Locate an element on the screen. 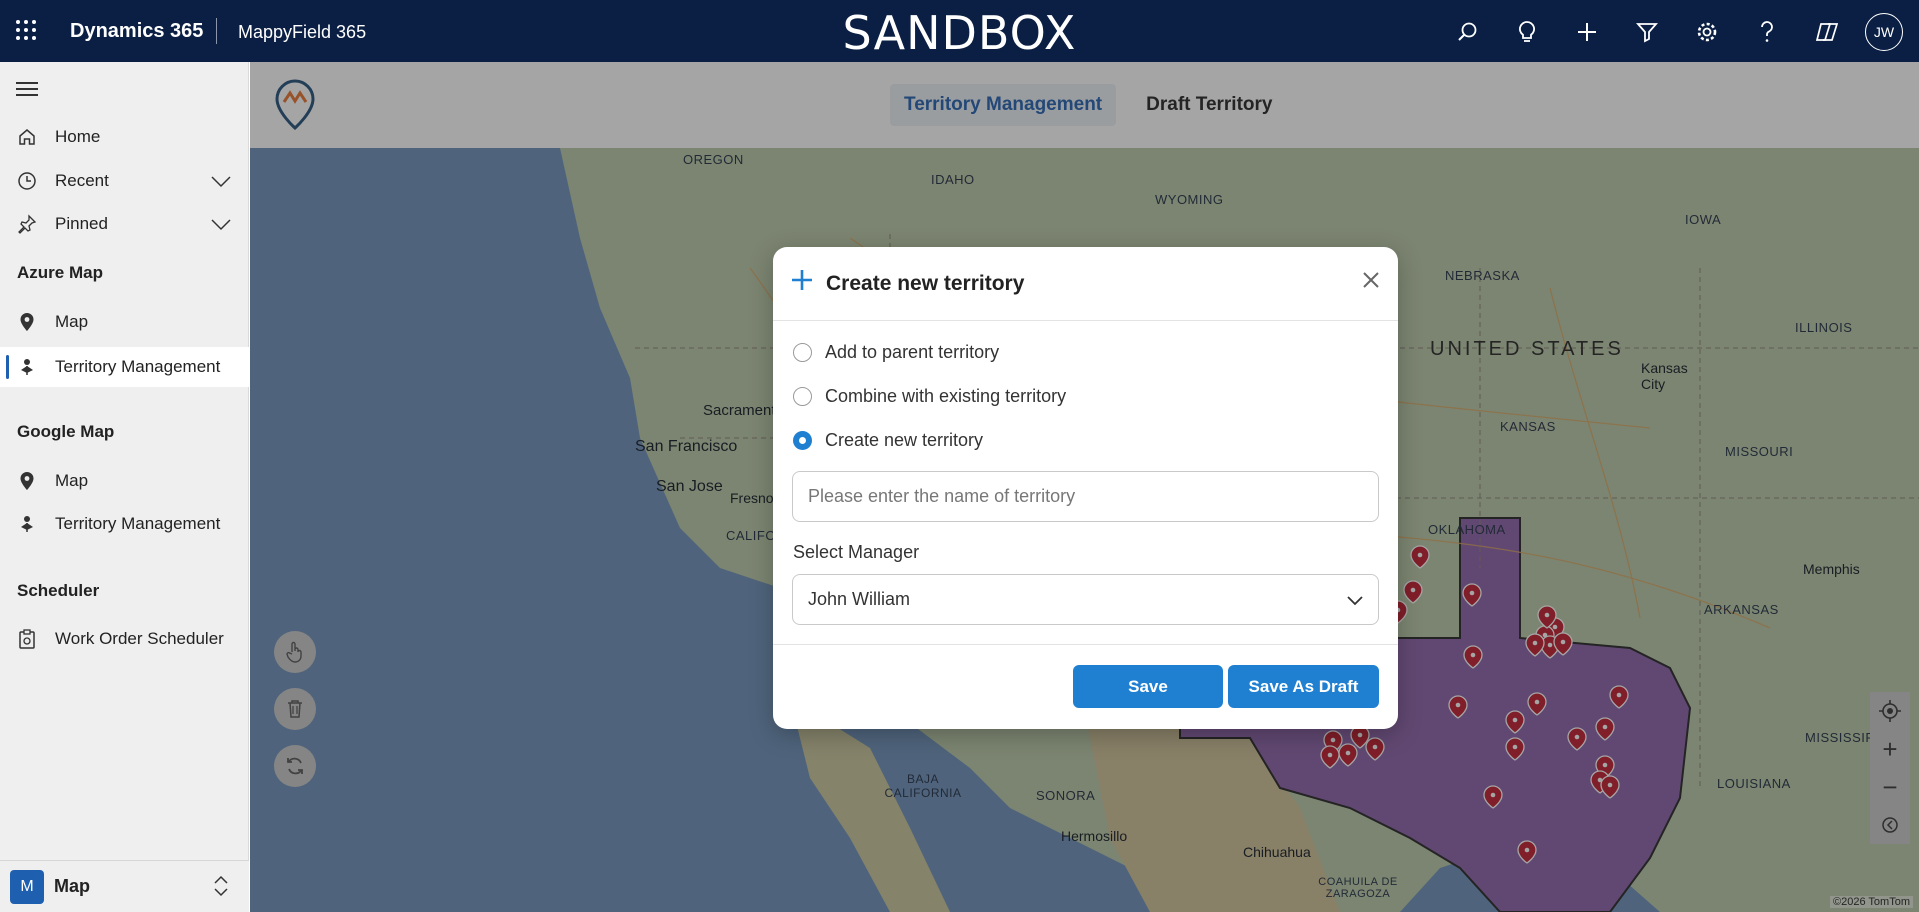  sidebar-item-google-map: Map is located at coordinates (124, 481).